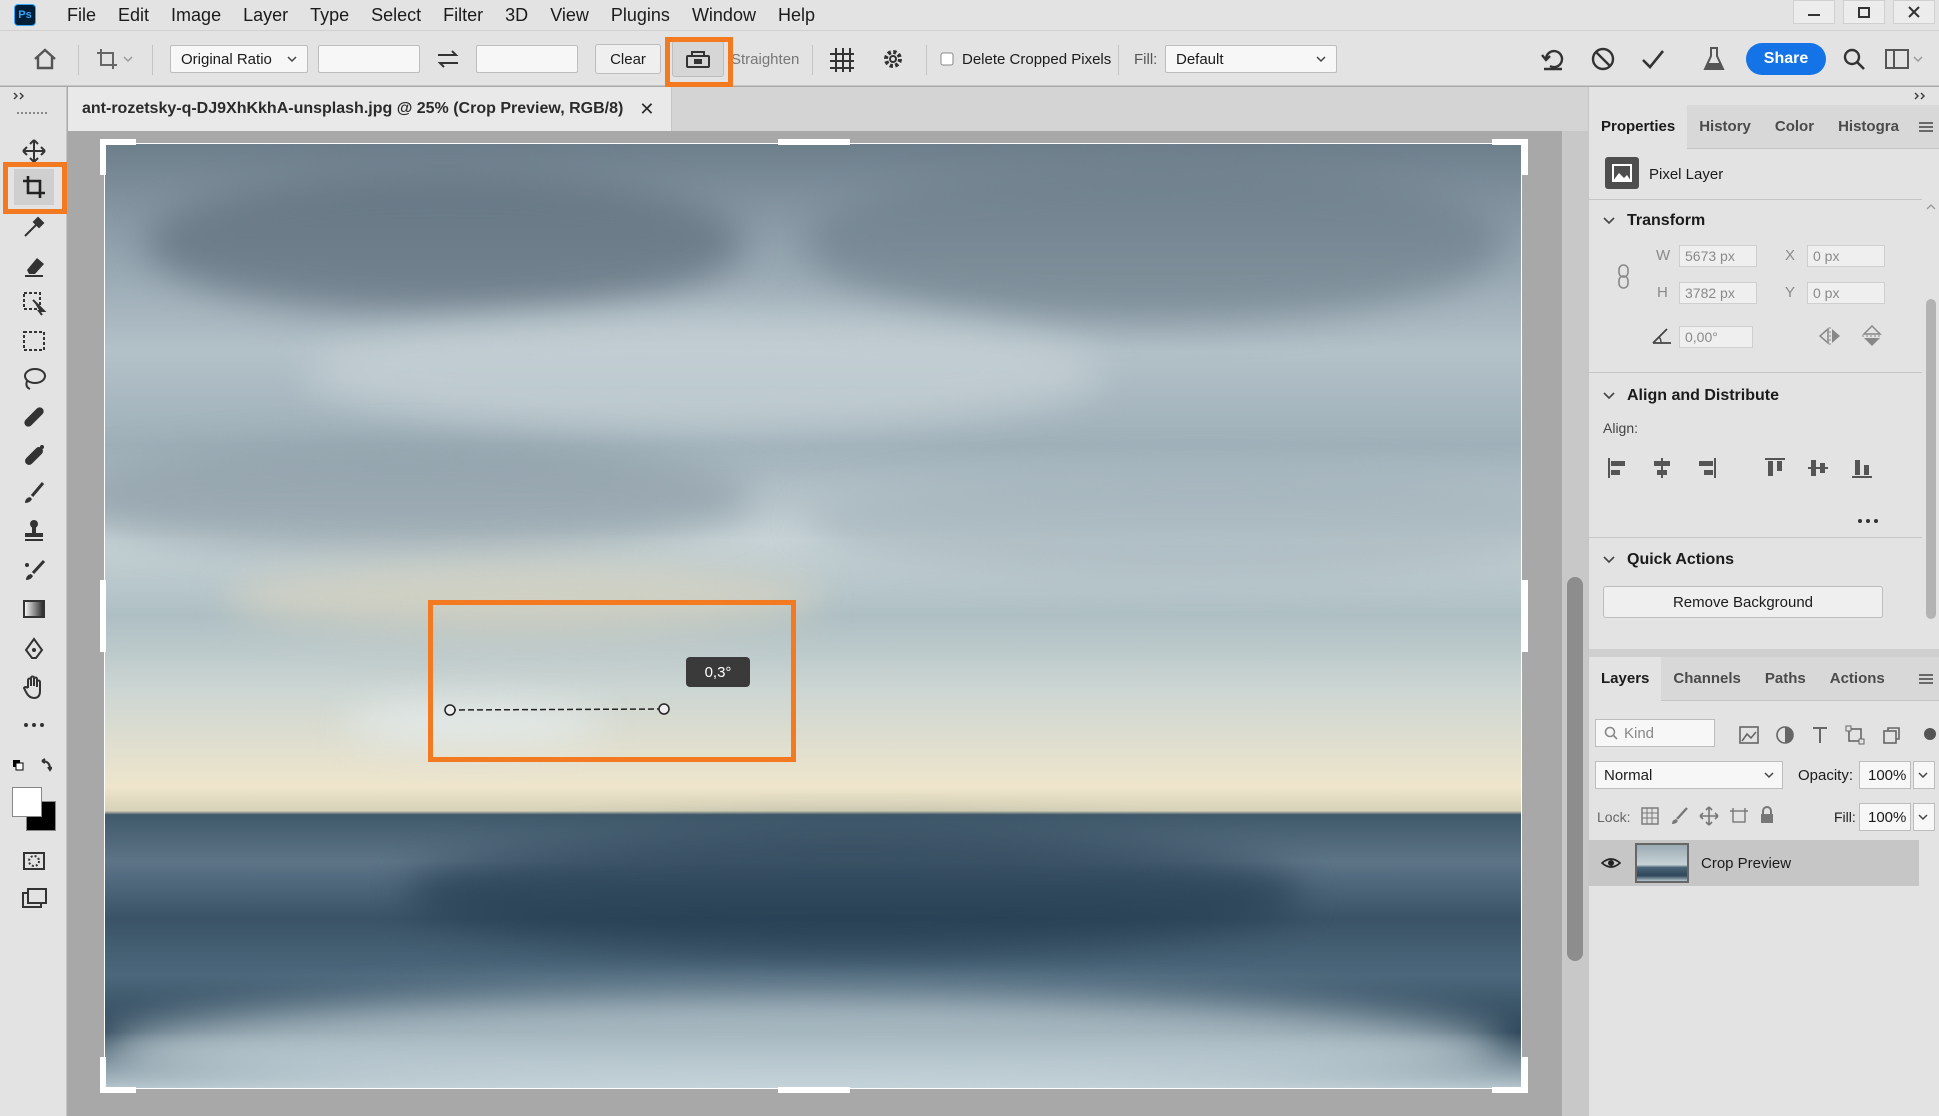 The width and height of the screenshot is (1939, 1116). I want to click on hand-tool, so click(34, 687).